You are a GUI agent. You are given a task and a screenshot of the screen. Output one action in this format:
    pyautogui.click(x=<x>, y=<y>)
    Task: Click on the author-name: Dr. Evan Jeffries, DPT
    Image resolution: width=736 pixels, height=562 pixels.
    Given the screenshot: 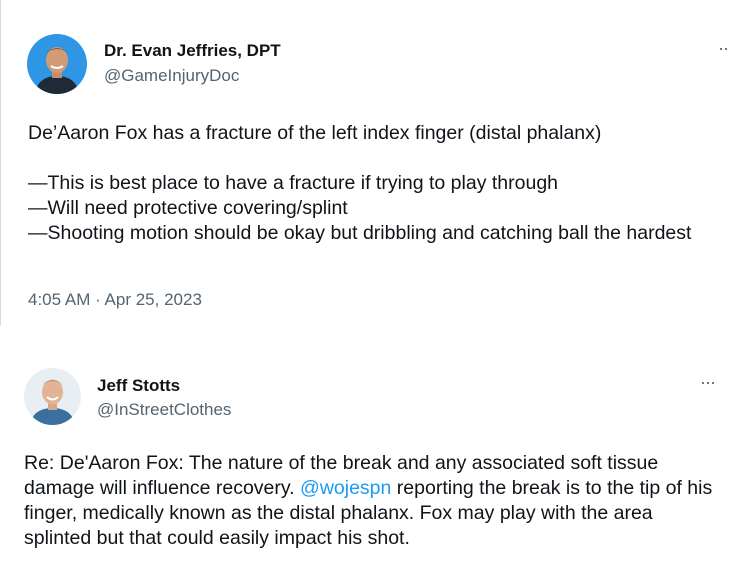 What is the action you would take?
    pyautogui.click(x=192, y=51)
    